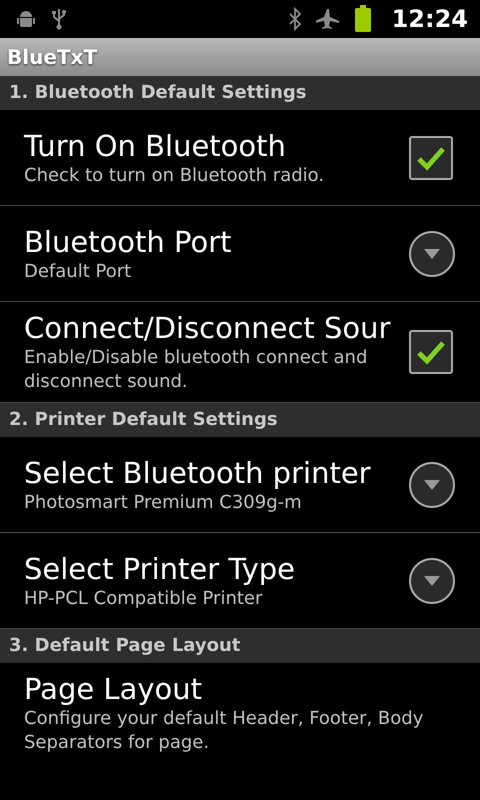 The width and height of the screenshot is (480, 800). I want to click on clock-time: 12:24, so click(430, 19).